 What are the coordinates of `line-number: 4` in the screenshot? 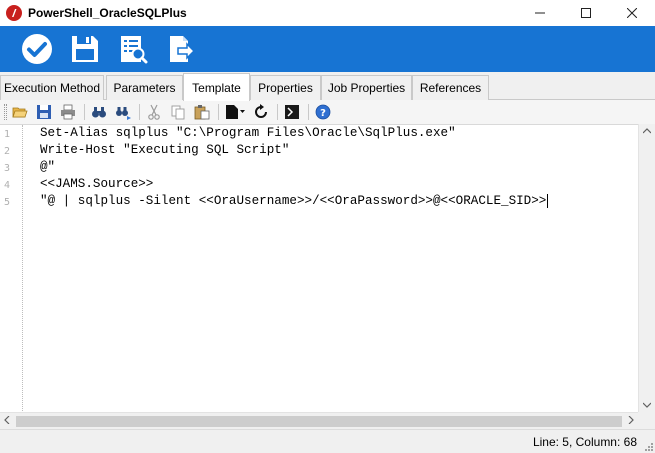 It's located at (7, 185).